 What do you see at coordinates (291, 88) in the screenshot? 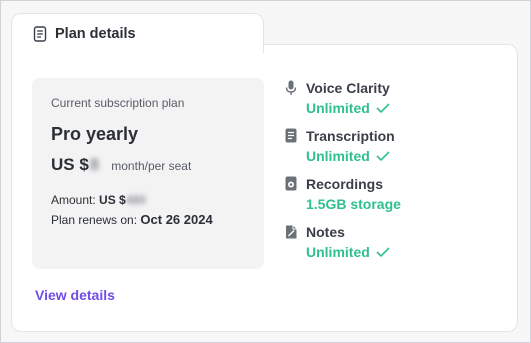
I see `microphone-icon` at bounding box center [291, 88].